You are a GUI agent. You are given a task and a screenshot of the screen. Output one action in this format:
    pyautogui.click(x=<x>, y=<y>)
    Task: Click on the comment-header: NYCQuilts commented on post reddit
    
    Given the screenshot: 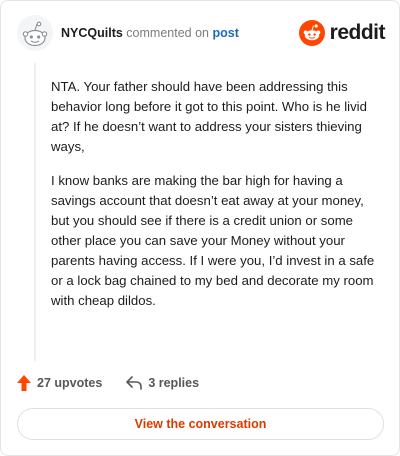 What is the action you would take?
    pyautogui.click(x=201, y=35)
    